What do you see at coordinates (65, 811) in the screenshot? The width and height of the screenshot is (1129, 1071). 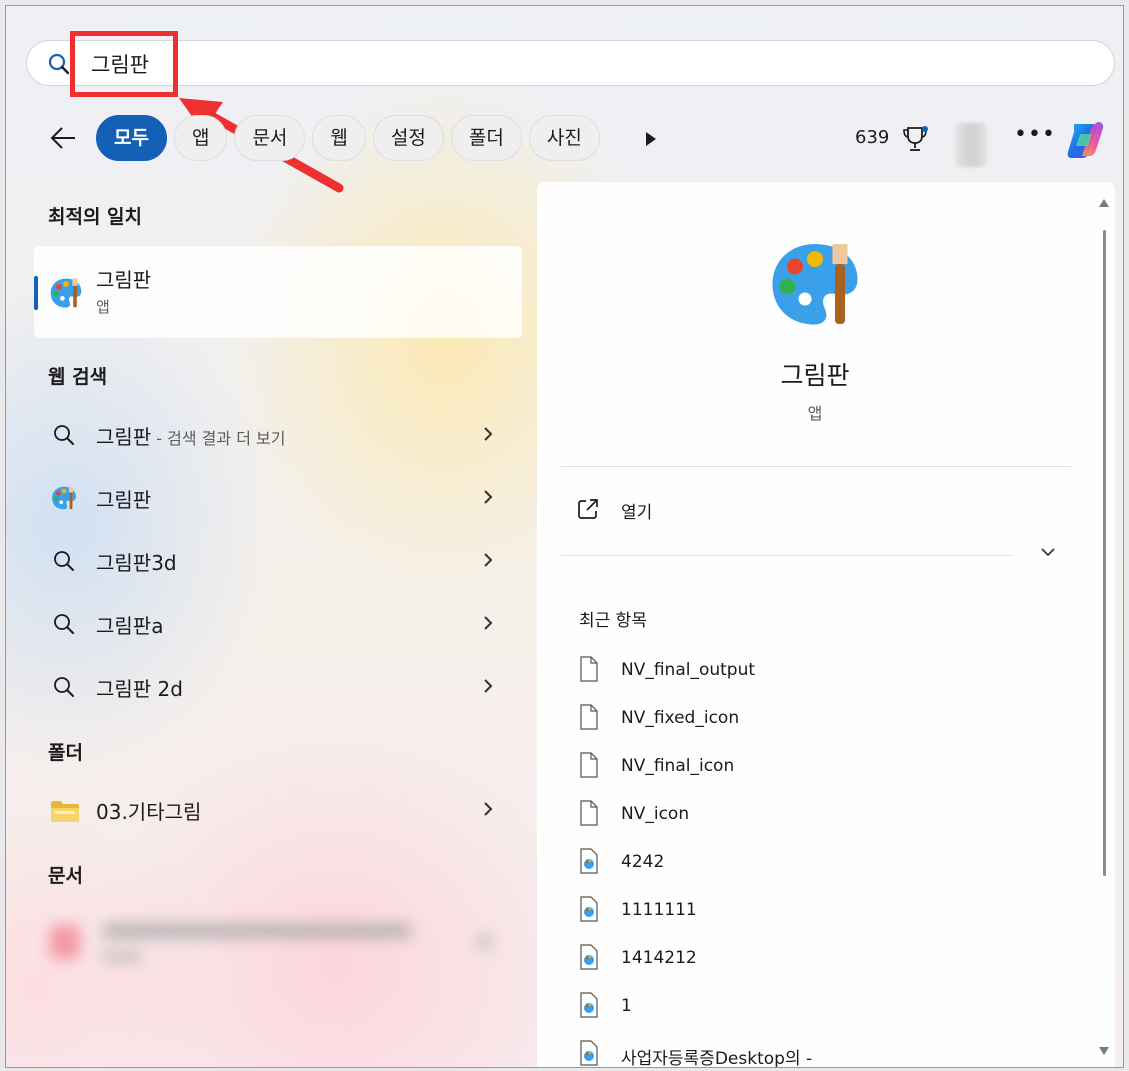 I see `folder-icon` at bounding box center [65, 811].